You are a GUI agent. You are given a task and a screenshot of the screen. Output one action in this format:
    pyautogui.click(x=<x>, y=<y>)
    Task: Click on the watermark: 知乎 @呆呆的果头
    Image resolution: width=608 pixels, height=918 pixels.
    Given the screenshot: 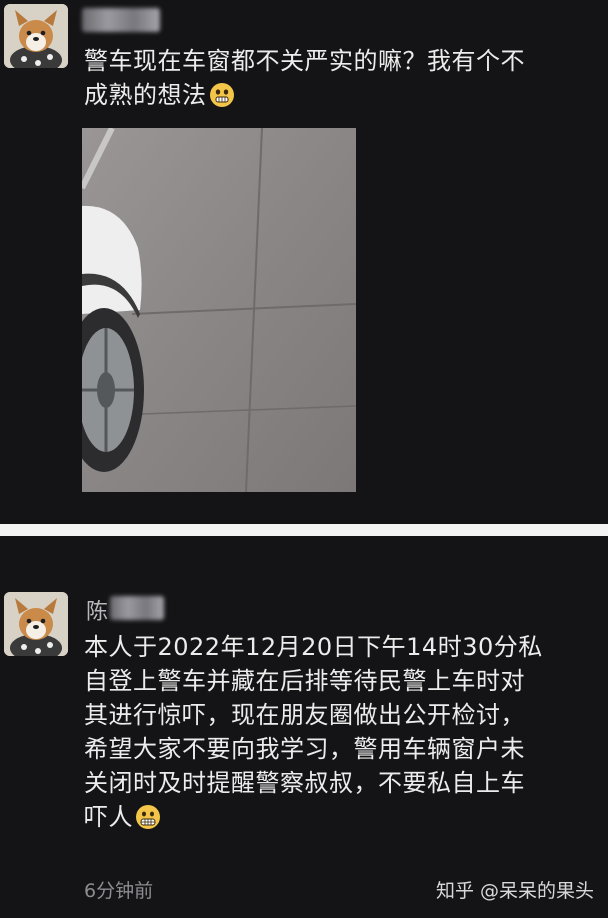 What is the action you would take?
    pyautogui.click(x=514, y=891)
    